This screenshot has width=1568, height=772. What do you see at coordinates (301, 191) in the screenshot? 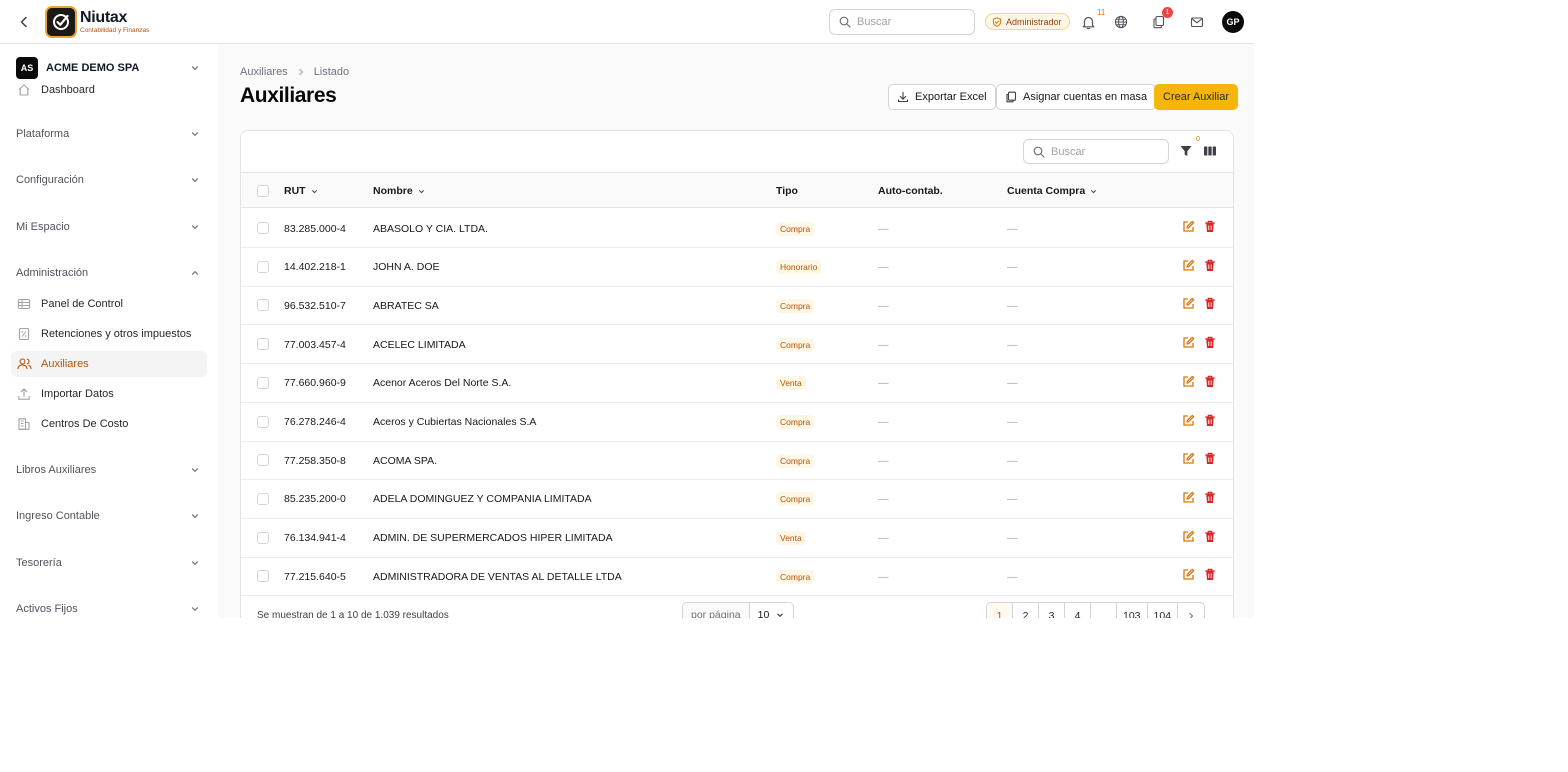
I see `column-header-rut: RUT` at bounding box center [301, 191].